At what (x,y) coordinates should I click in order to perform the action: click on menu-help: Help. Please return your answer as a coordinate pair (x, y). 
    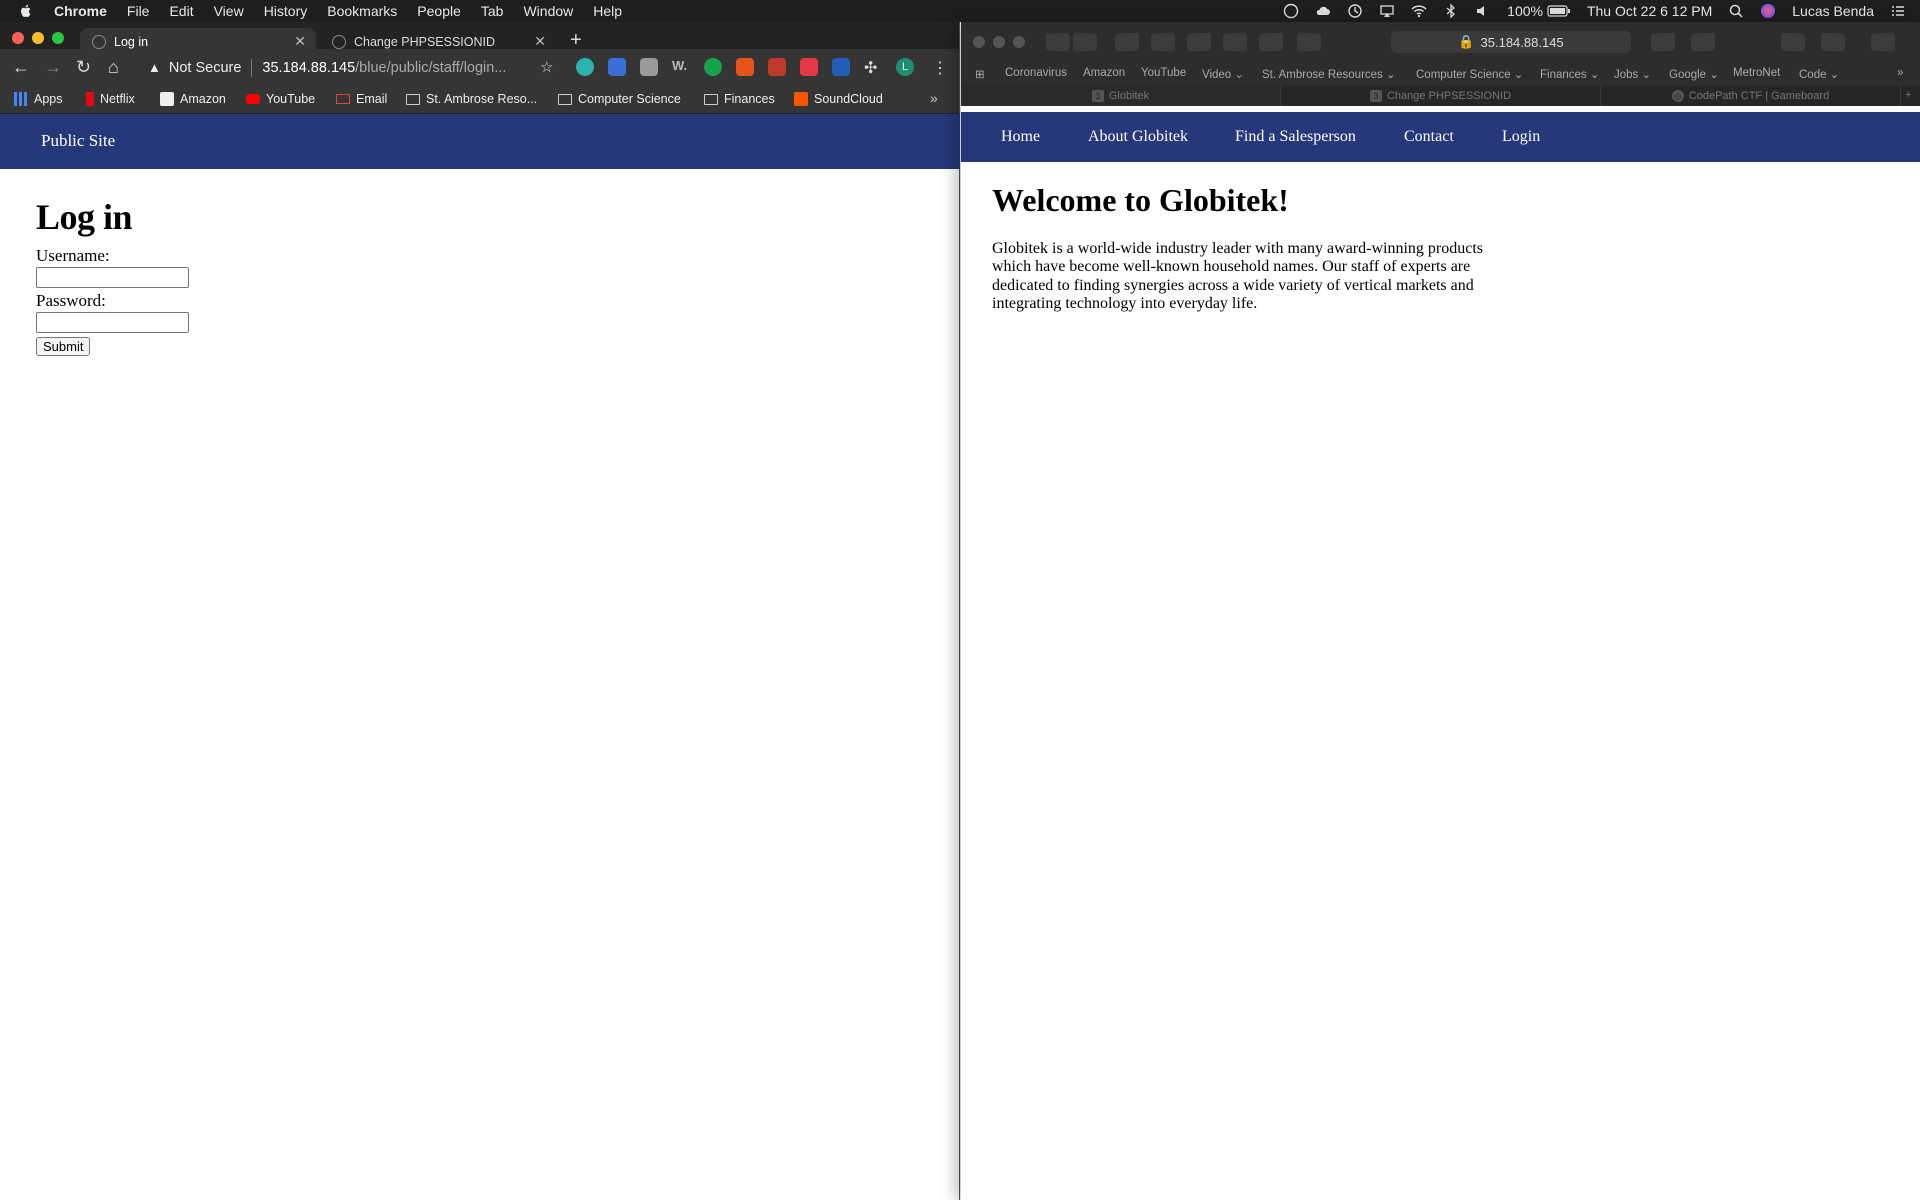
    Looking at the image, I should click on (607, 11).